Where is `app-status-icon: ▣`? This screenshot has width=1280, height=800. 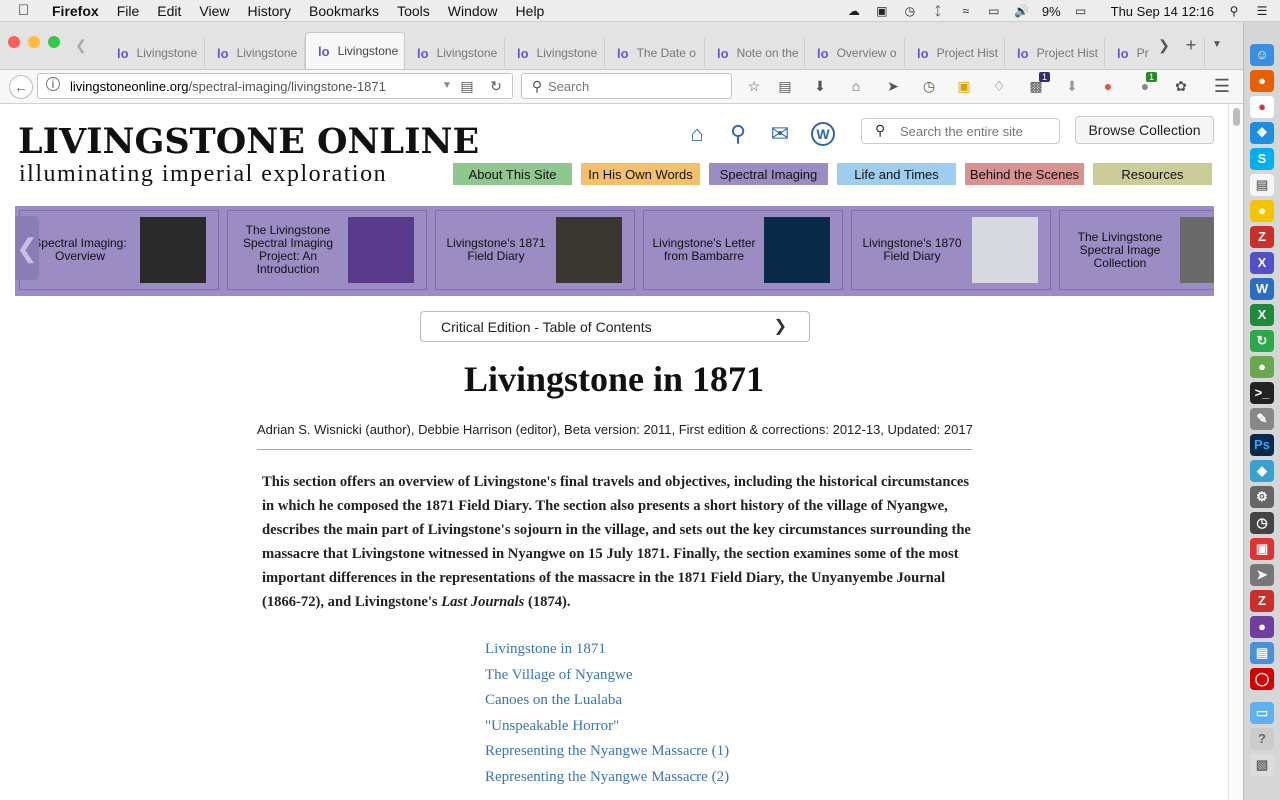 app-status-icon: ▣ is located at coordinates (882, 11).